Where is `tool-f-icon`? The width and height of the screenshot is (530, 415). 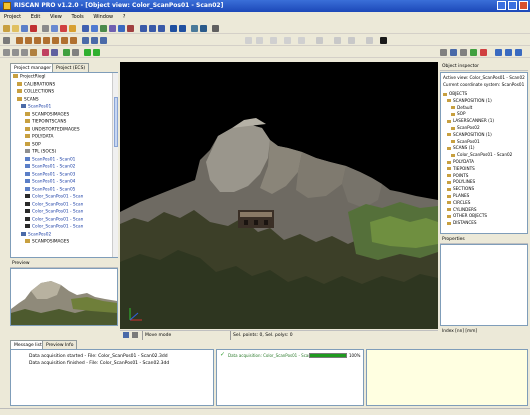 tool-f-icon is located at coordinates (64, 40).